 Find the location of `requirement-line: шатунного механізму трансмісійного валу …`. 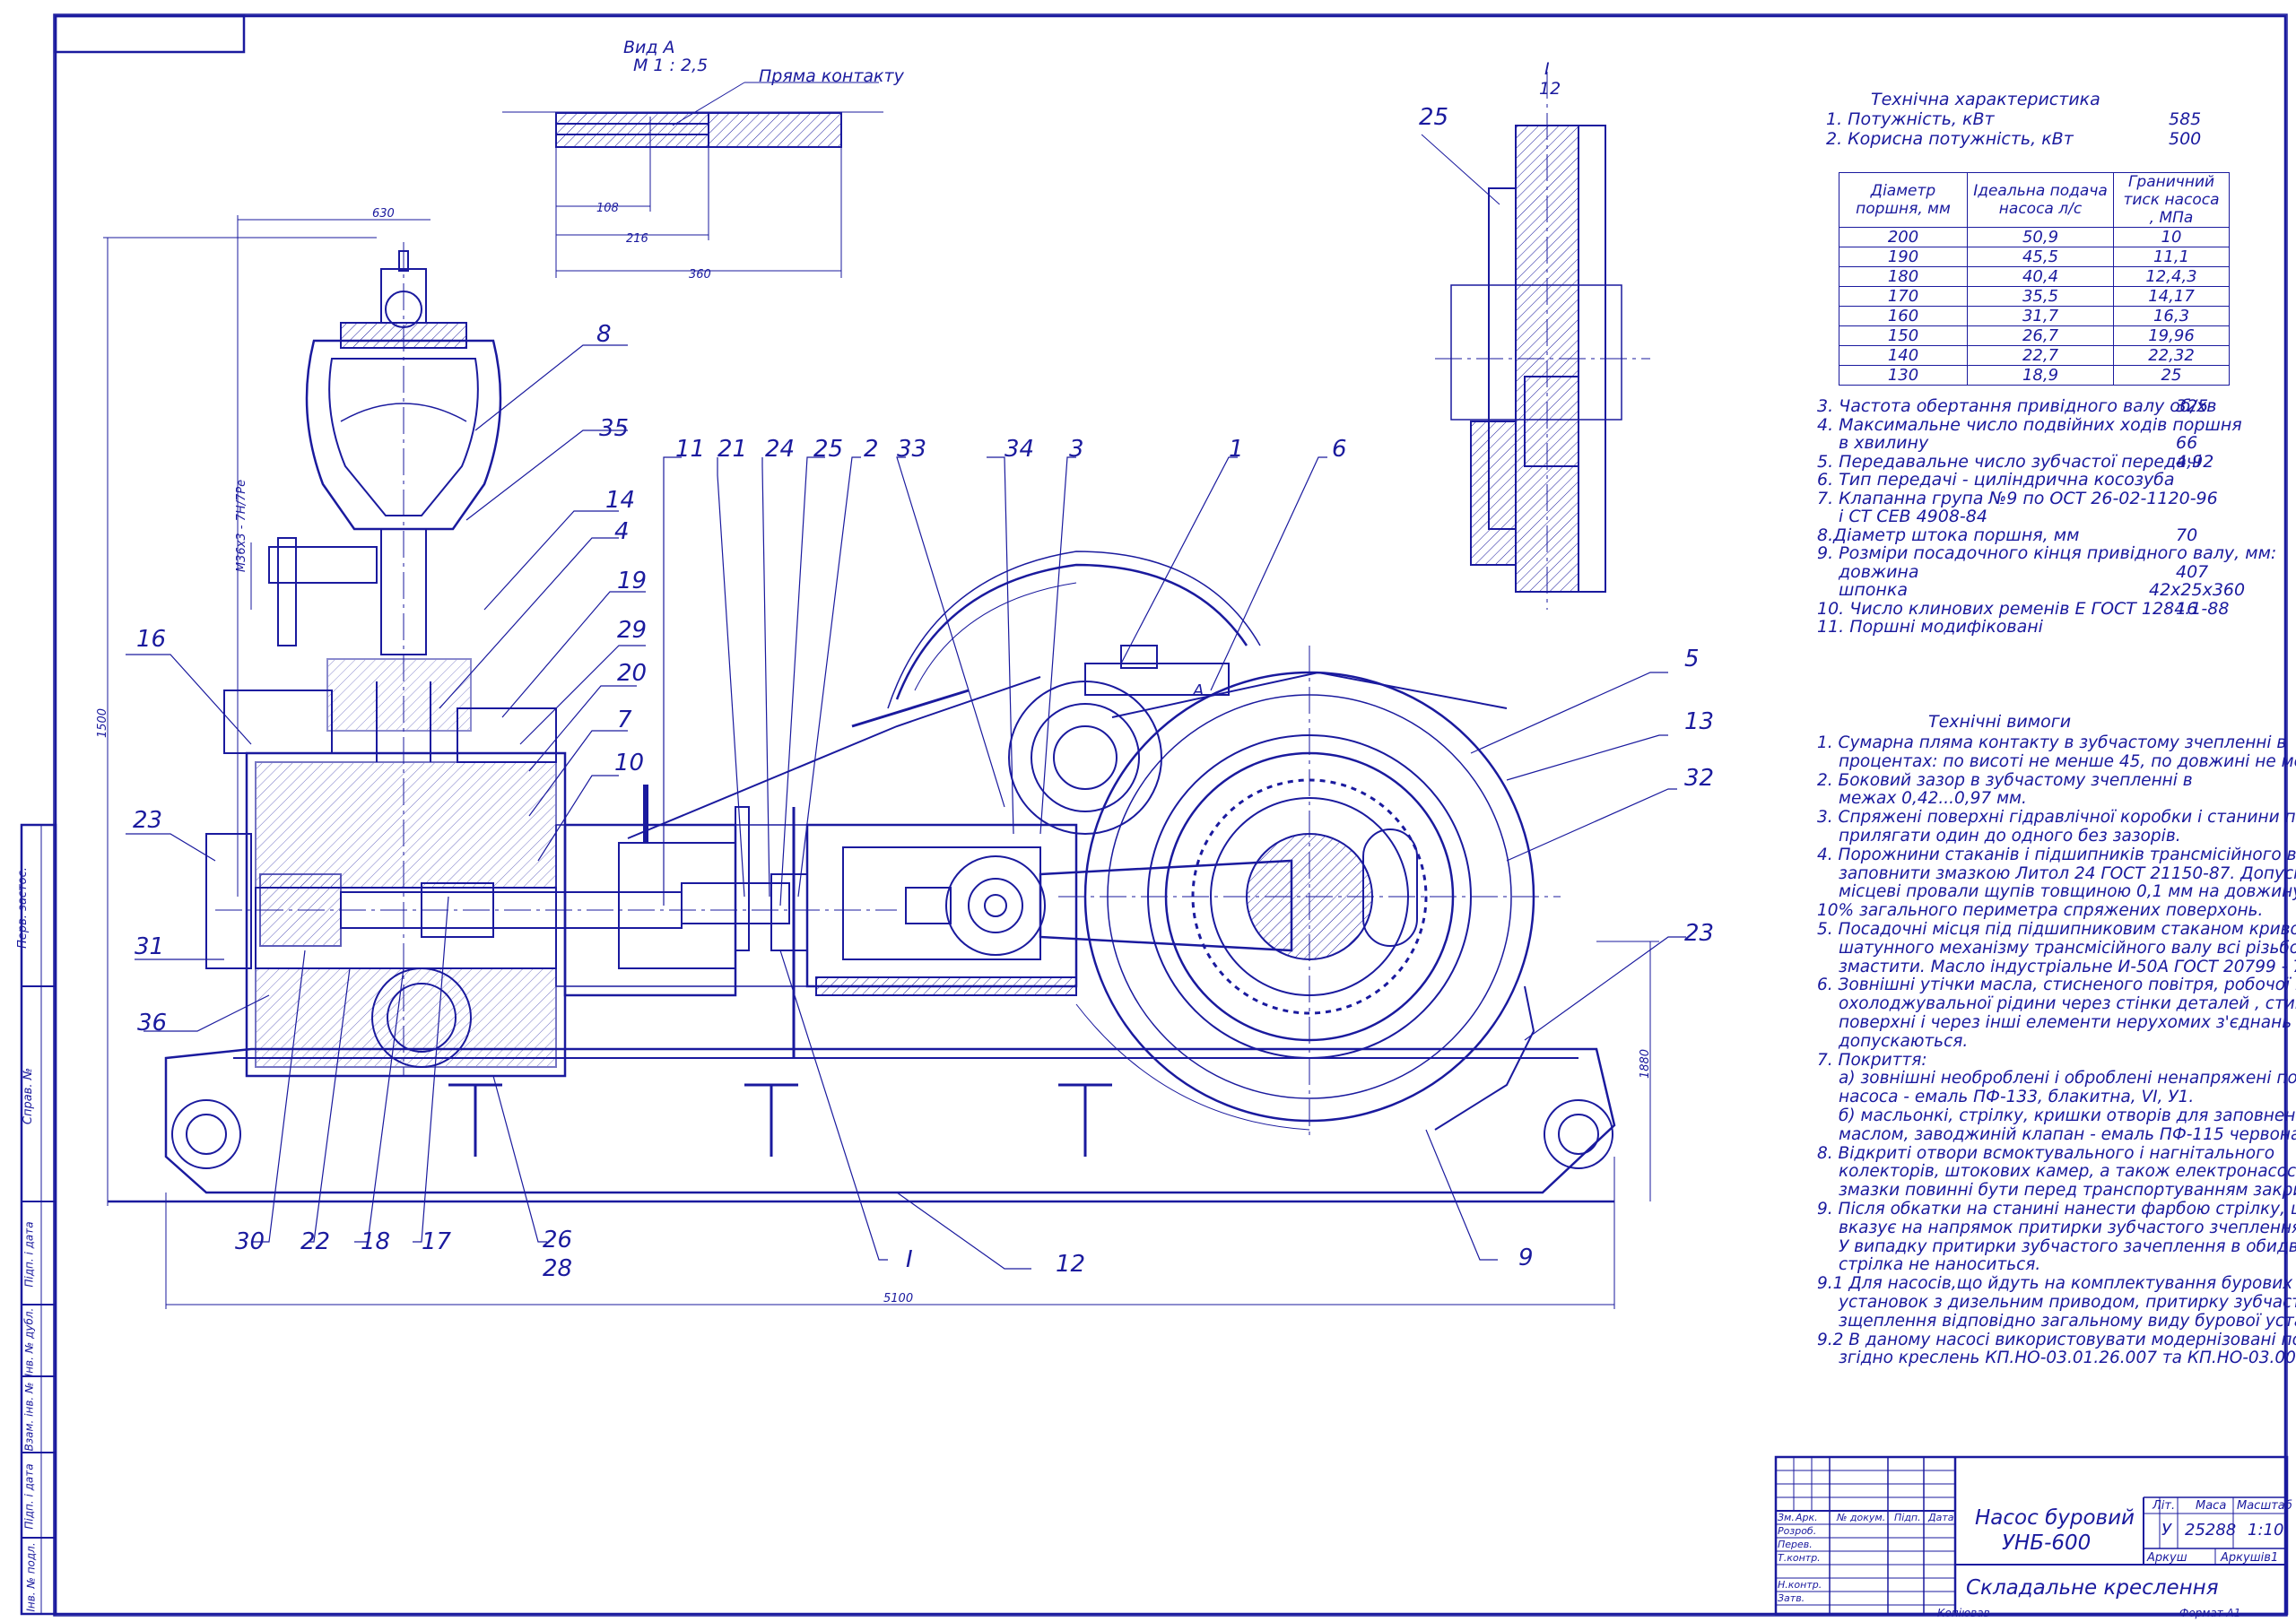

requirement-line: шатунного механізму трансмісійного валу … is located at coordinates (2067, 948).